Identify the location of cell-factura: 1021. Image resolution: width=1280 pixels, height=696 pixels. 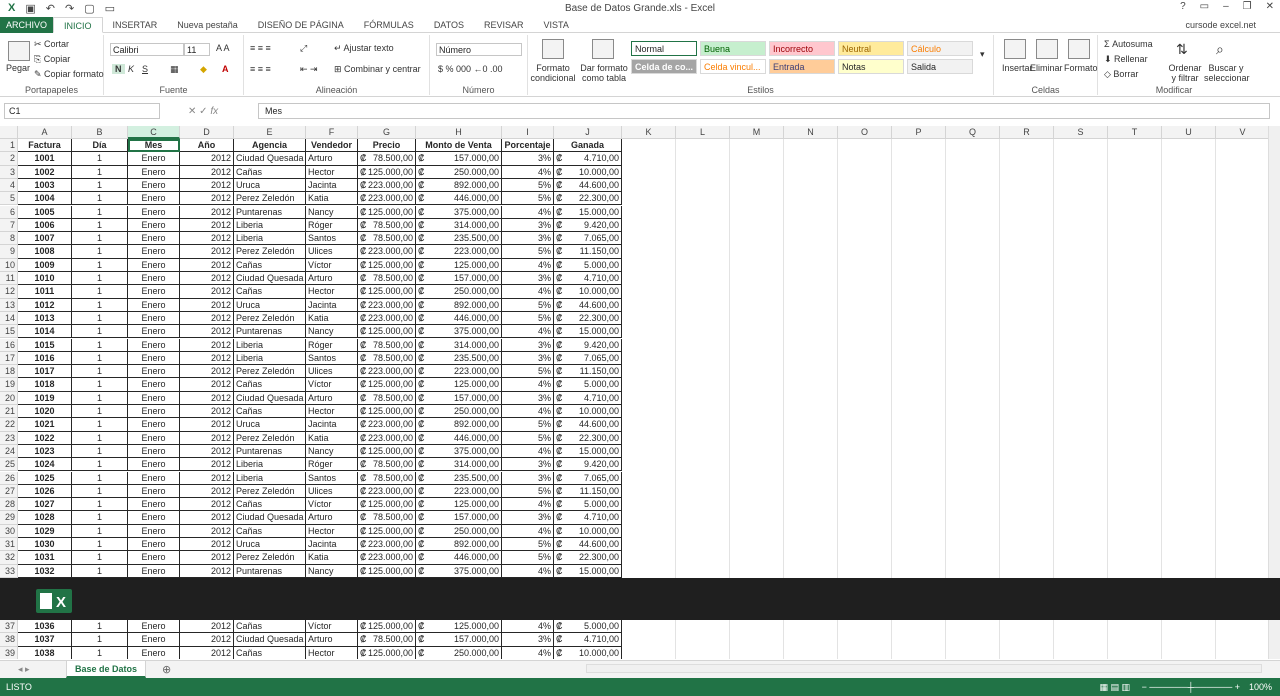
(45, 425).